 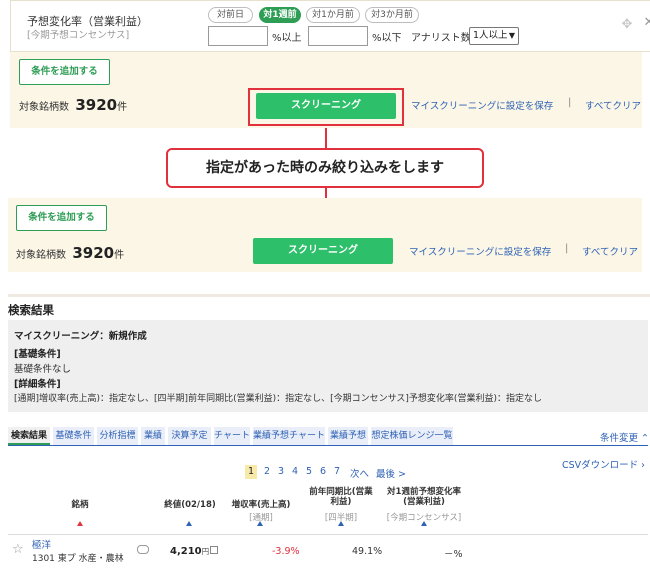 I want to click on col-yoy-header: 前年同期比(営業利益), so click(x=341, y=497).